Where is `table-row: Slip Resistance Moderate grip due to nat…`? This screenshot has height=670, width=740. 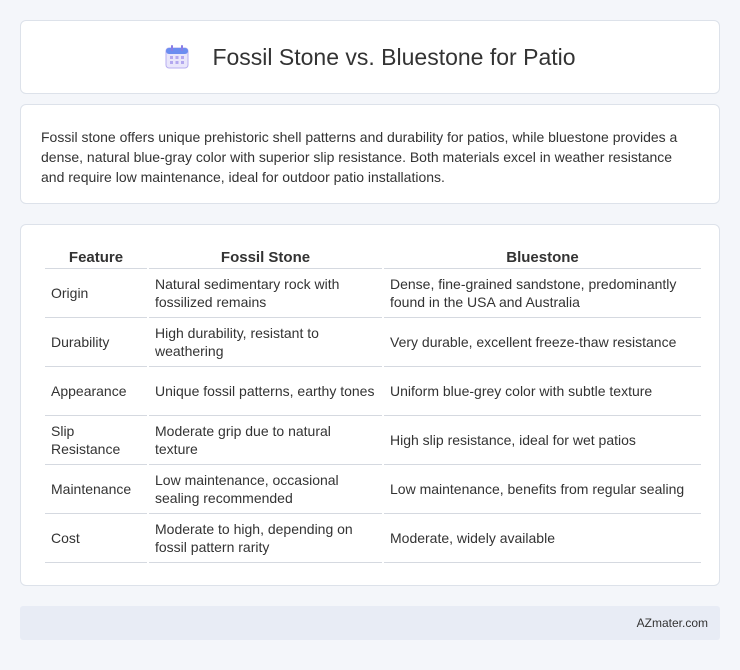 table-row: Slip Resistance Moderate grip due to nat… is located at coordinates (373, 440).